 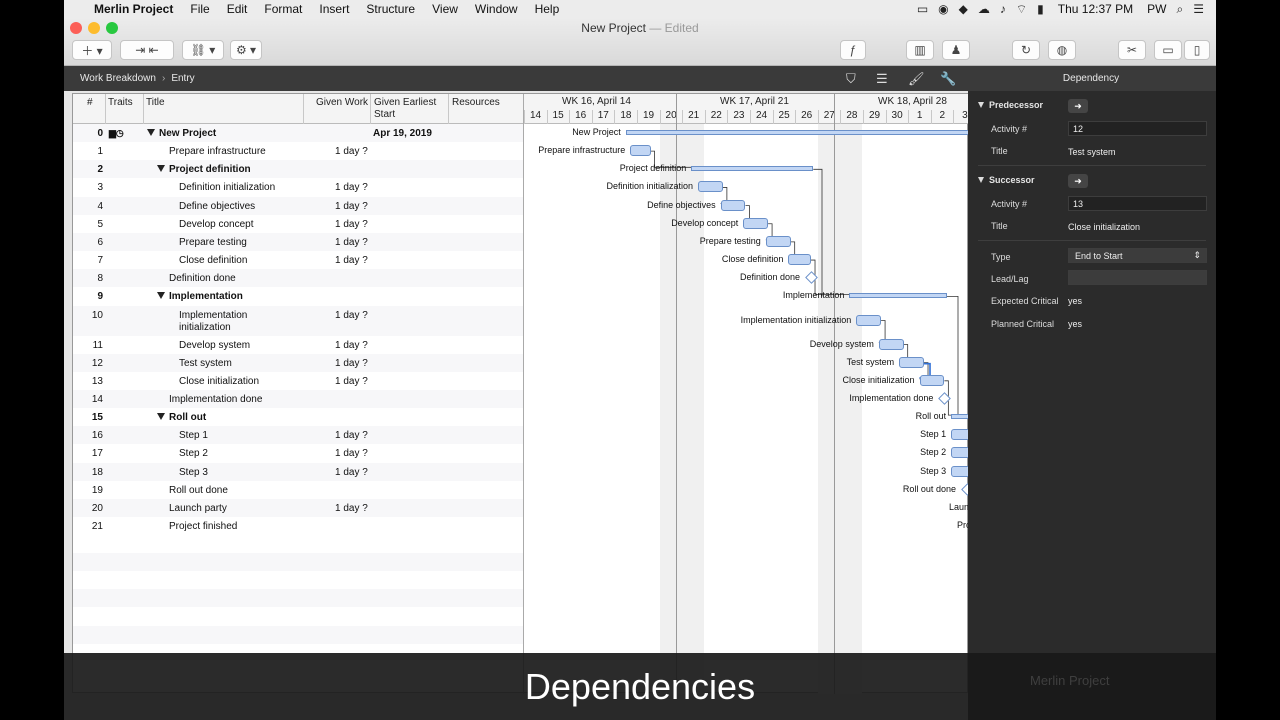 I want to click on battery-icon: ▮, so click(x=1040, y=9).